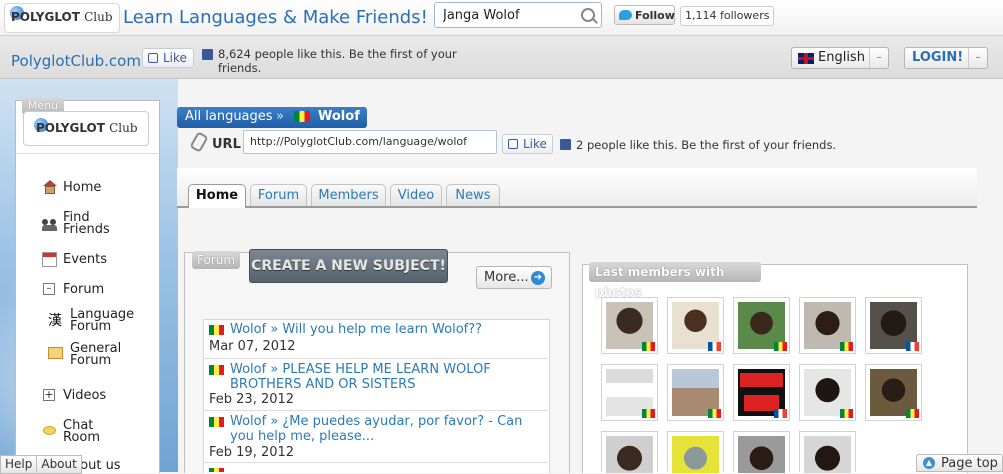 The width and height of the screenshot is (1003, 474). I want to click on twitter-follow-button: Follow, so click(644, 15).